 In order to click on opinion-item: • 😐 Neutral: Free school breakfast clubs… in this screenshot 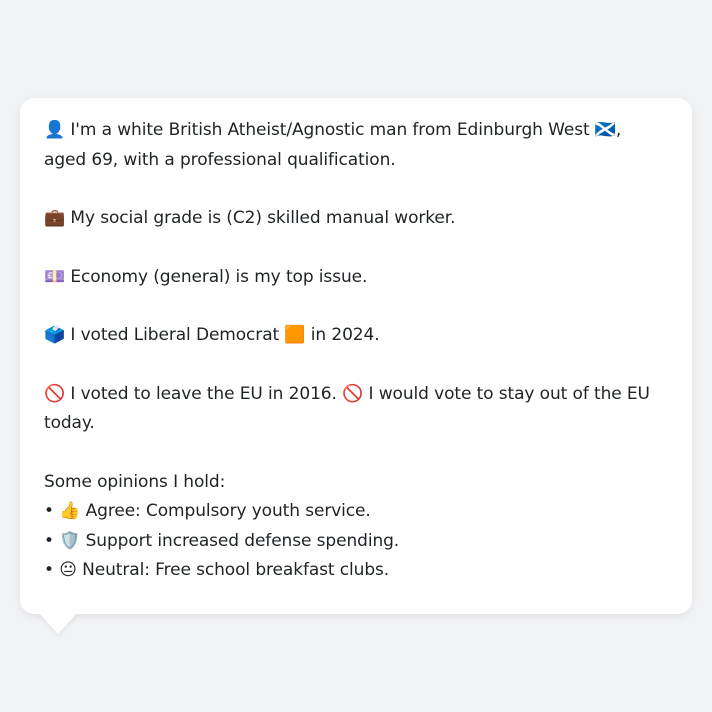, I will do `click(217, 570)`.